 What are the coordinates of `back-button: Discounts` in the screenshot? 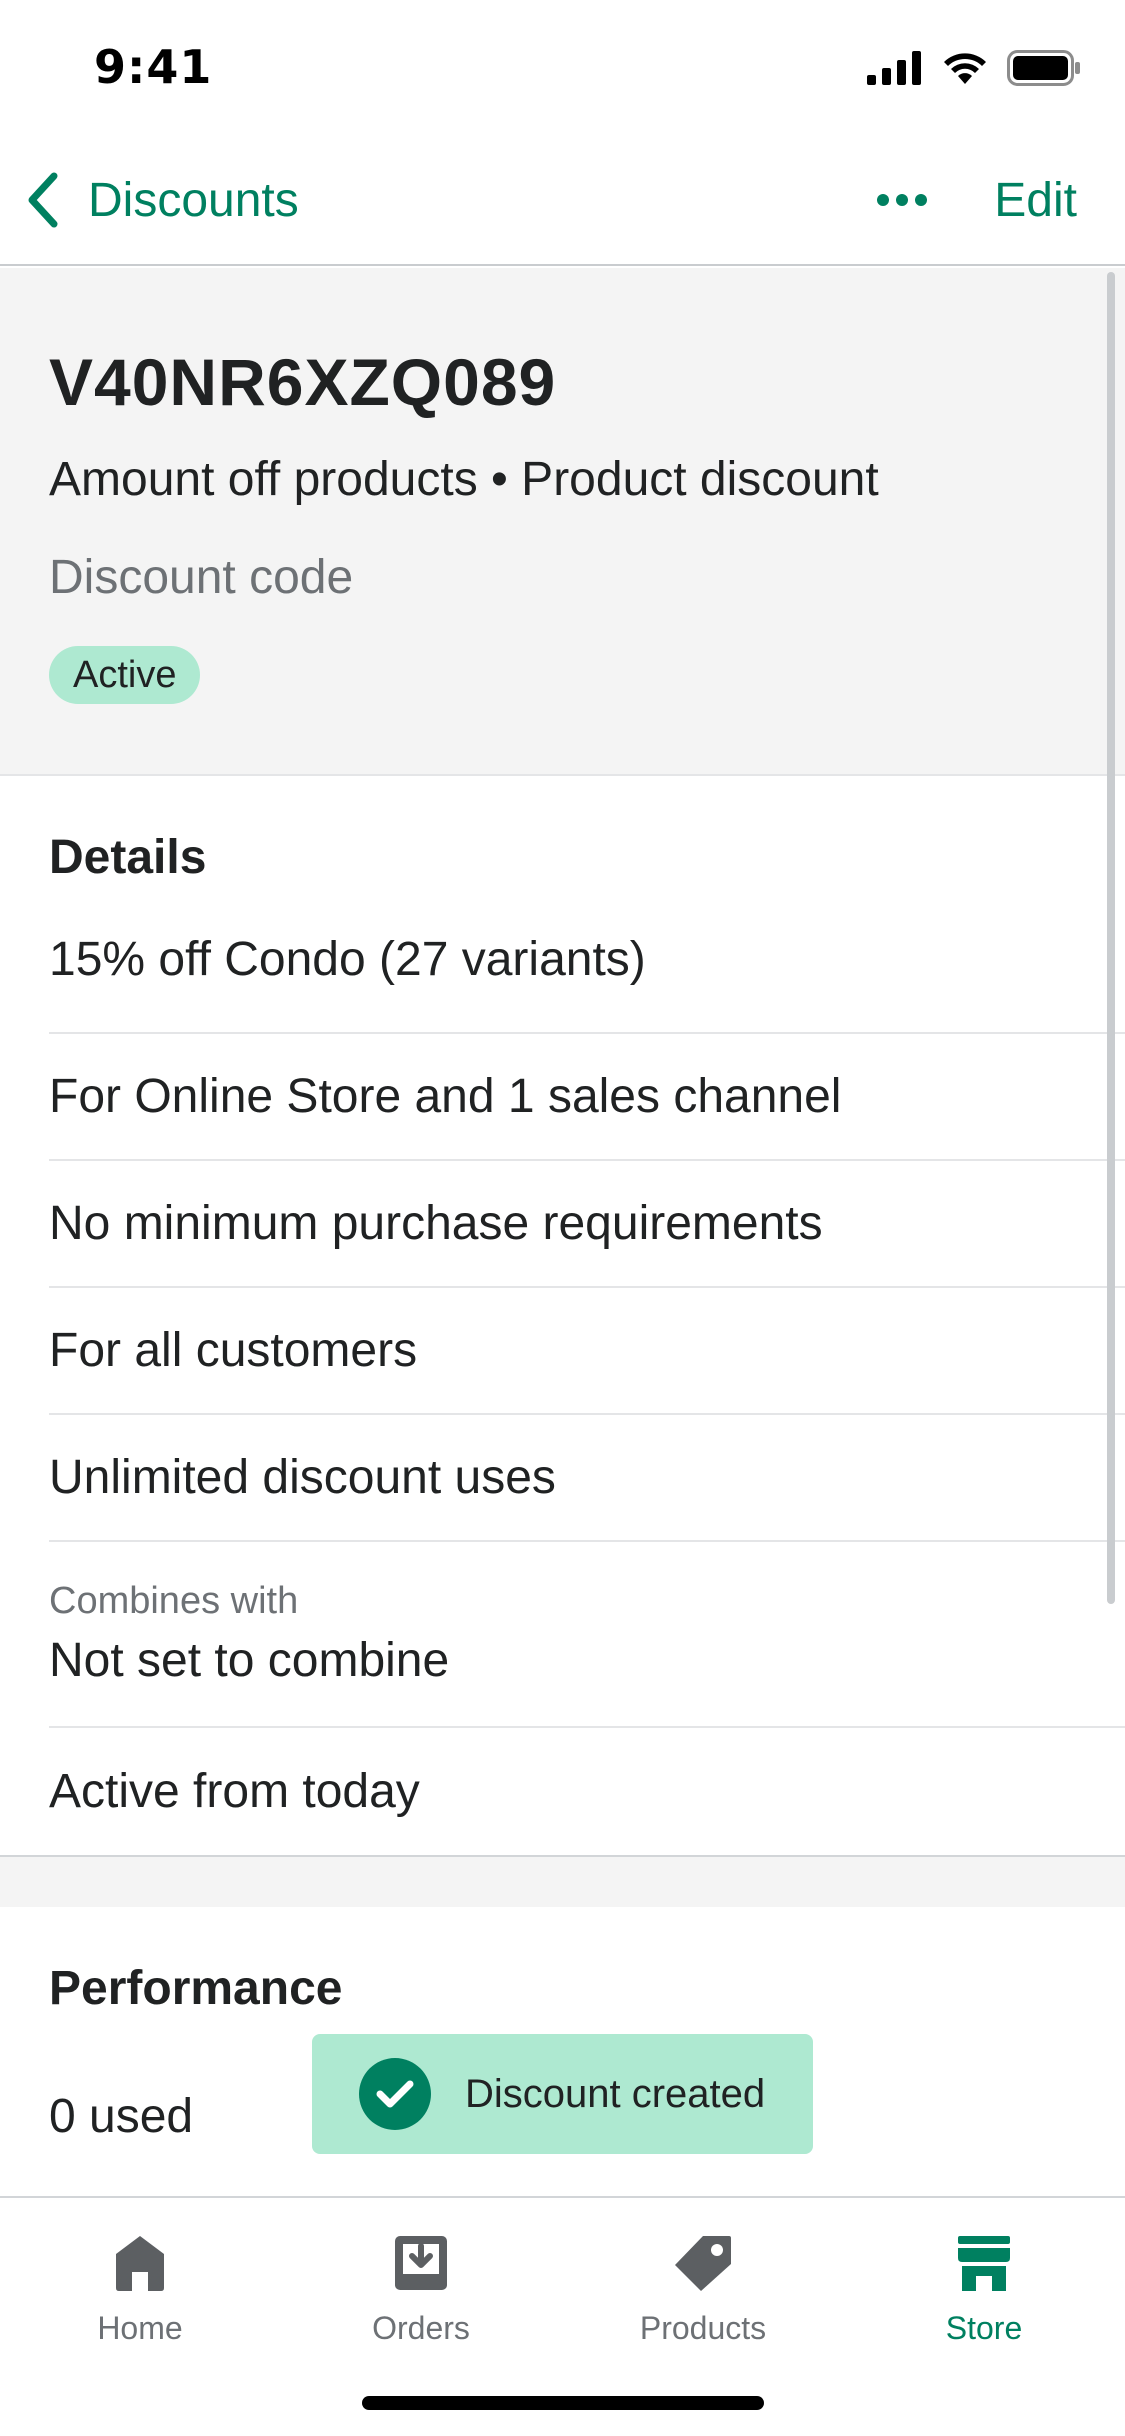 It's located at (161, 200).